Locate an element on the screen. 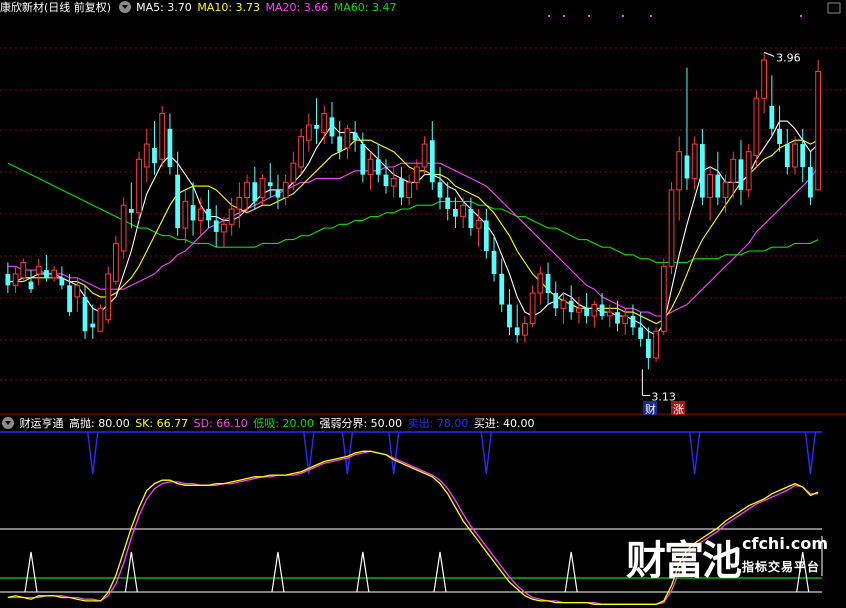 Image resolution: width=846 pixels, height=608 pixels. watermark-slogan: 指标交易平台 is located at coordinates (781, 567).